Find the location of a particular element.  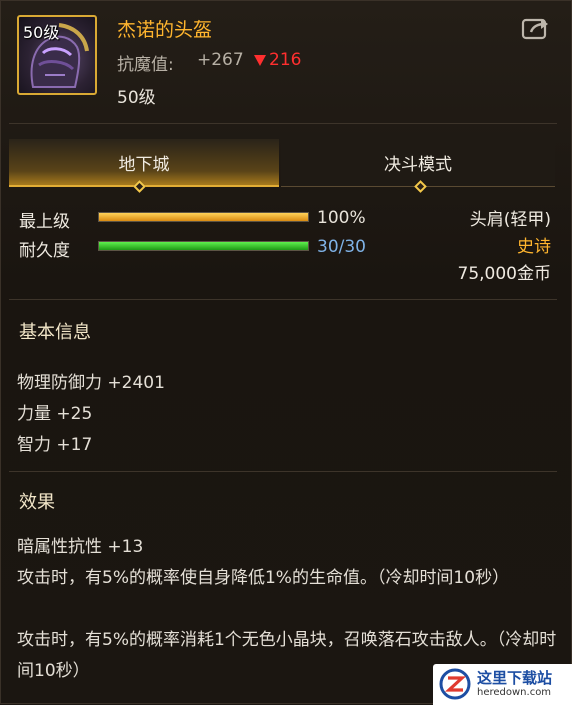

required-level: 50级 is located at coordinates (136, 98).